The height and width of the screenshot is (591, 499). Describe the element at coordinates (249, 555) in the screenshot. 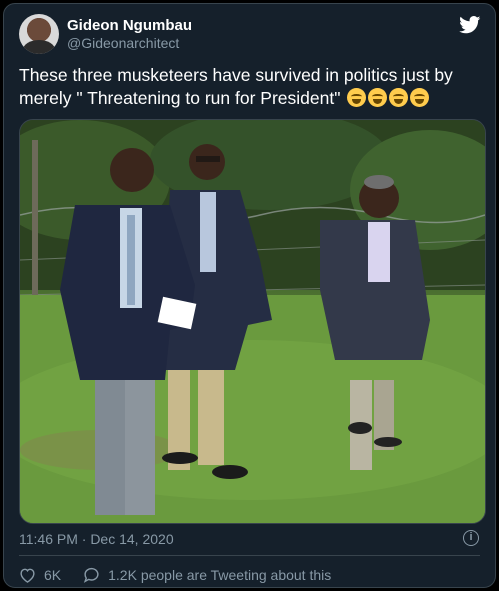

I see `divider` at that location.